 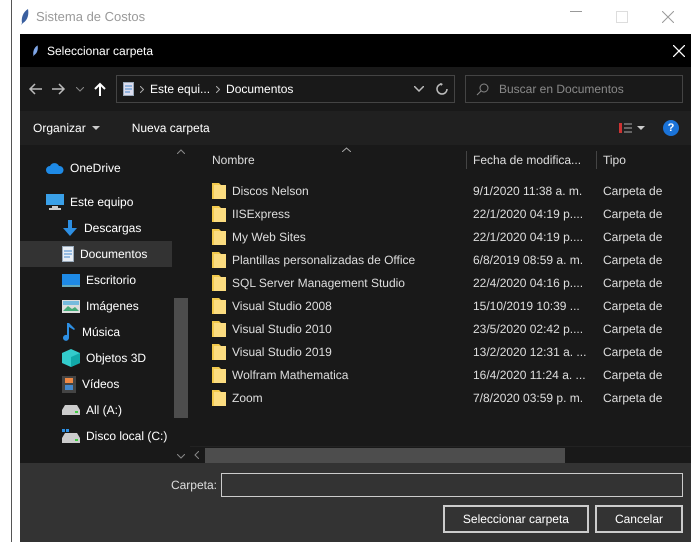 I want to click on sidebar-item: Objetos 3D, so click(x=96, y=358).